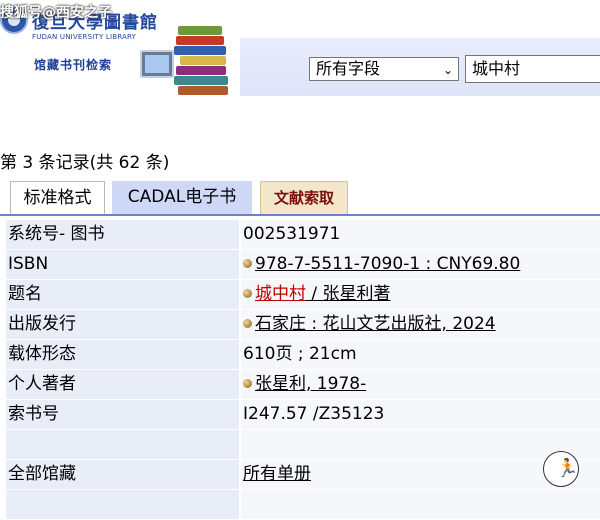  What do you see at coordinates (348, 68) in the screenshot?
I see `search-field-selected: 所有字段` at bounding box center [348, 68].